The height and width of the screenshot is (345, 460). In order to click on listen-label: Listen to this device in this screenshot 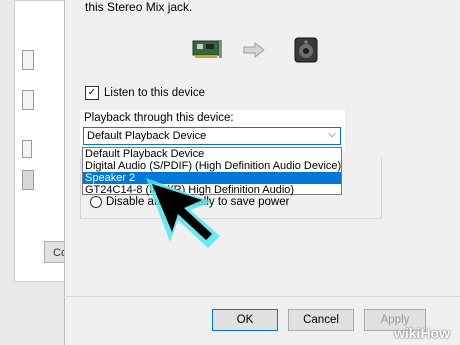, I will do `click(155, 93)`.